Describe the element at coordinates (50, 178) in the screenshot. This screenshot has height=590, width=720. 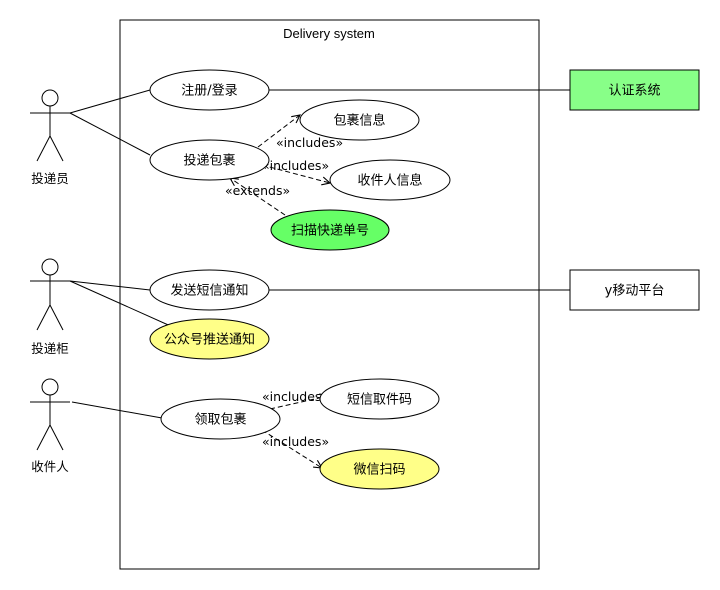
I see `actor-label-courier: 投递员` at that location.